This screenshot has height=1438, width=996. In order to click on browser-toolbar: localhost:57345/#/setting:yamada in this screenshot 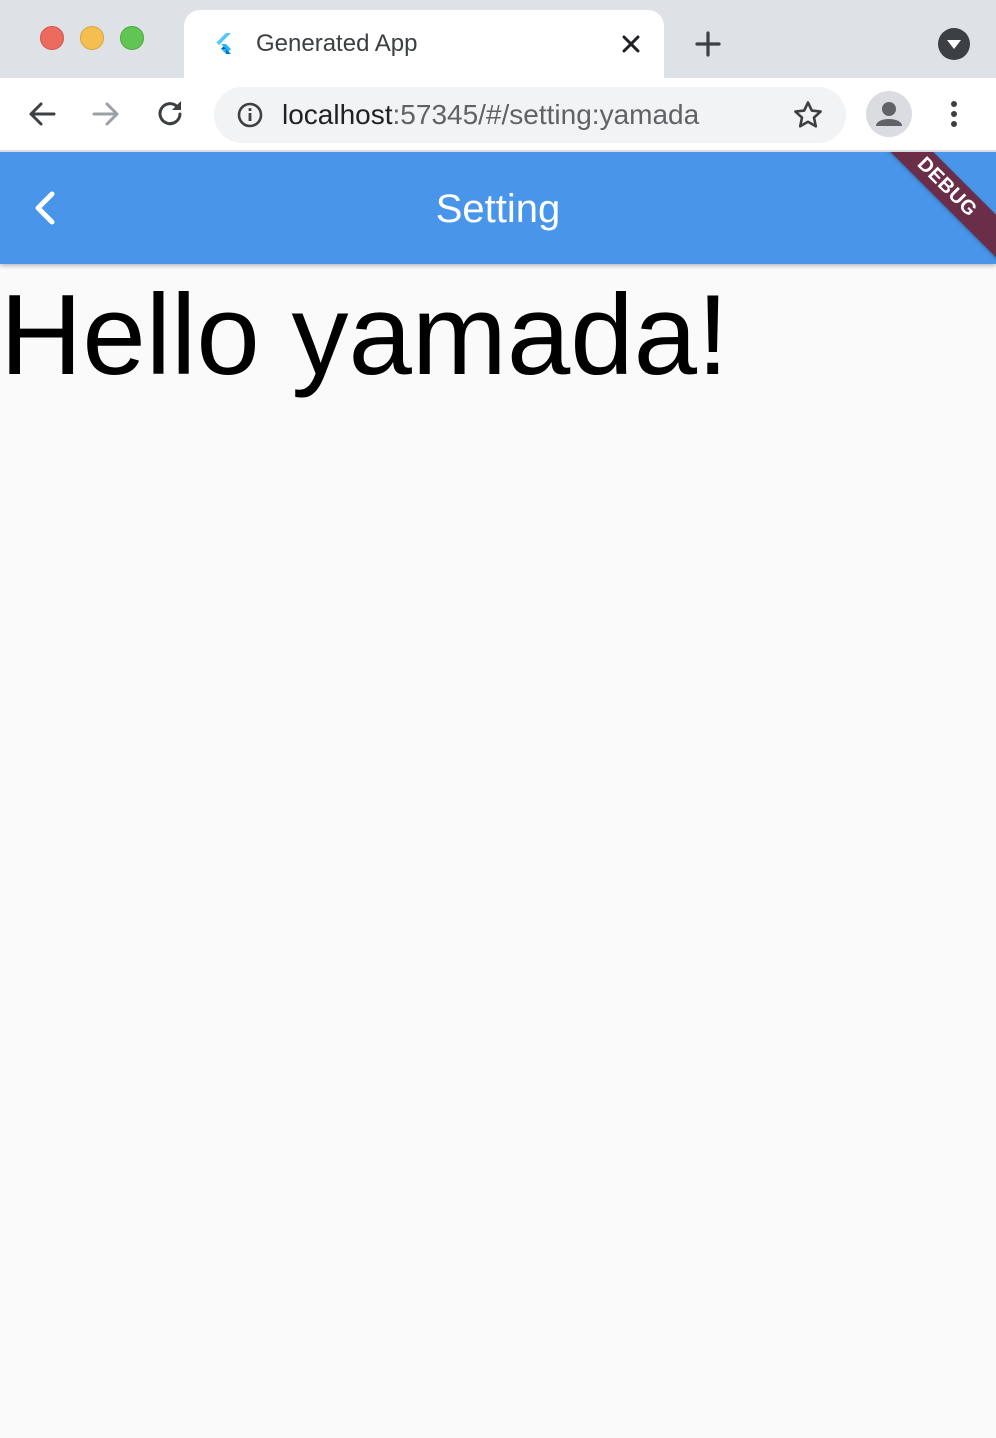, I will do `click(498, 115)`.